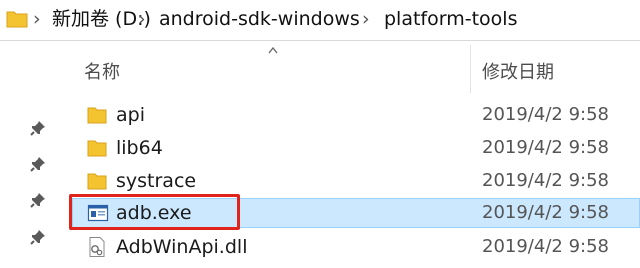  Describe the element at coordinates (130, 115) in the screenshot. I see `file-name: api` at that location.